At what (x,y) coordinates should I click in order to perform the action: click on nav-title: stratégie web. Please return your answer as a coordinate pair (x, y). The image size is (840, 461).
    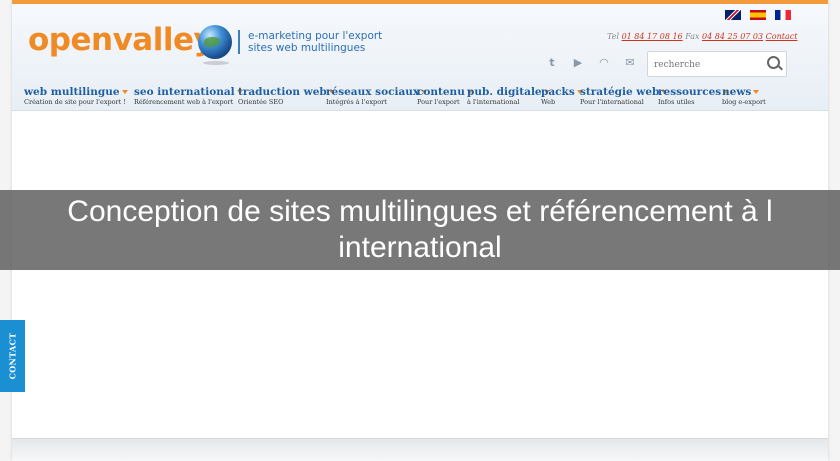
    Looking at the image, I should click on (620, 92).